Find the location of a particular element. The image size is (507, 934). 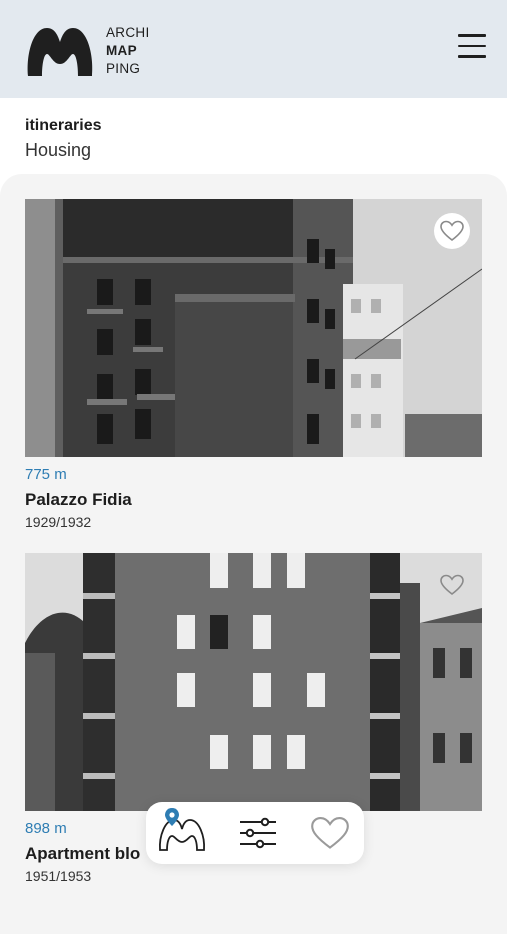

nav-map-button is located at coordinates (182, 832).